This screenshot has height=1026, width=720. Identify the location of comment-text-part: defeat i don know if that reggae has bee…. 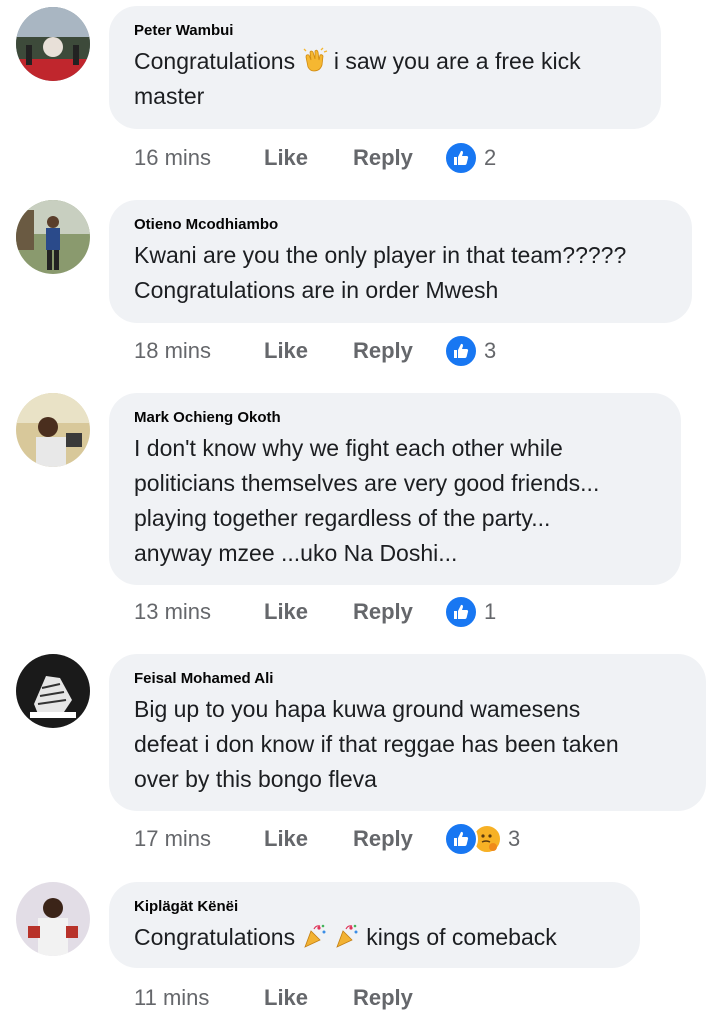
(376, 744).